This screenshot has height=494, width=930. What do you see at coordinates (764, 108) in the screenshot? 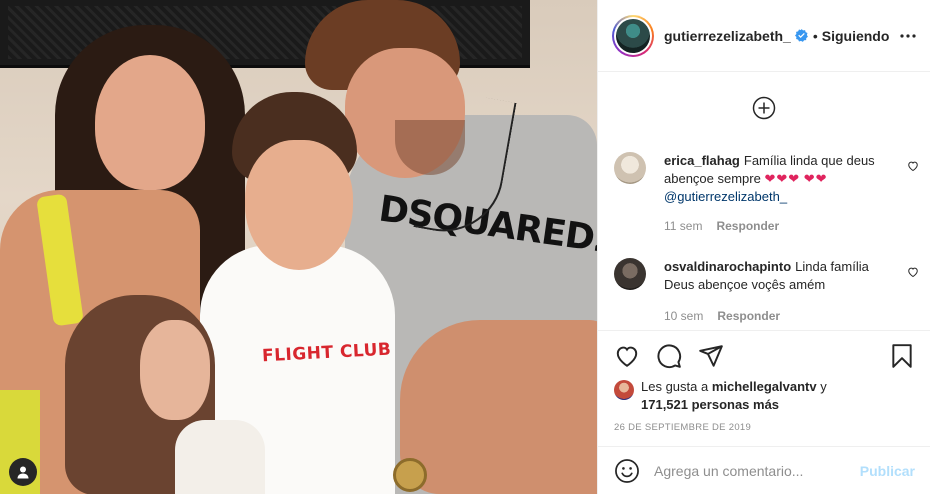
I see `plus-circle-icon` at bounding box center [764, 108].